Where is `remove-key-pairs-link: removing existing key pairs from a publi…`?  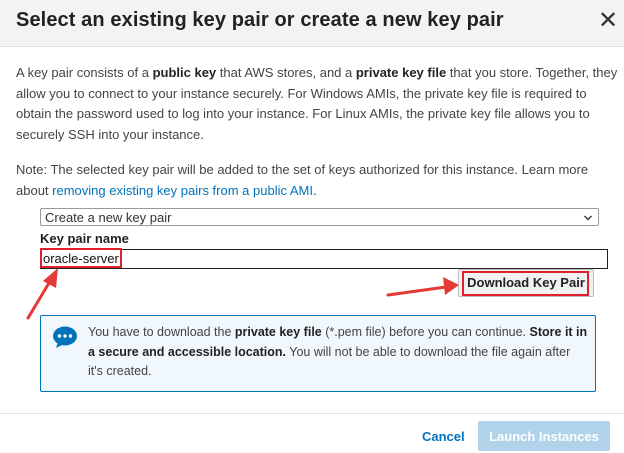
remove-key-pairs-link: removing existing key pairs from a publi… is located at coordinates (182, 190).